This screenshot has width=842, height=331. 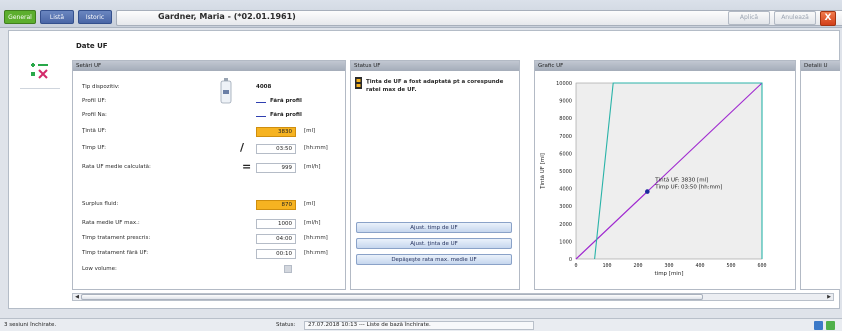 What do you see at coordinates (565, 137) in the screenshot?
I see `y-tick-label: 7000` at bounding box center [565, 137].